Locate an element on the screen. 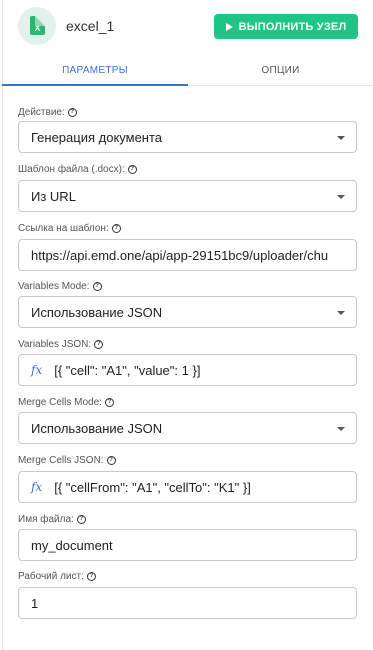 This screenshot has width=373, height=650. merge-cells-mode-label-text: Merge Cells Mode: is located at coordinates (60, 402).